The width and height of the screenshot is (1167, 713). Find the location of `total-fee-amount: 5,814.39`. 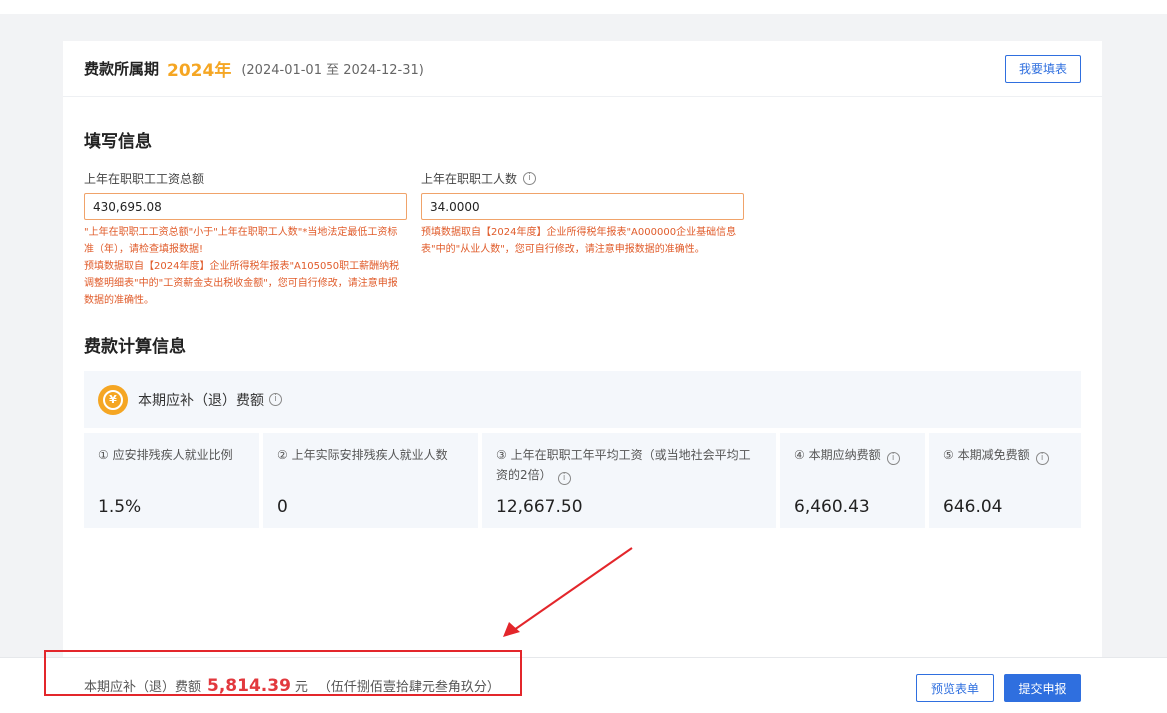

total-fee-amount: 5,814.39 is located at coordinates (249, 686).